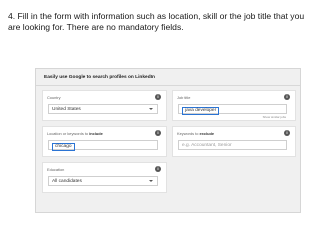  Describe the element at coordinates (232, 109) in the screenshot. I see `job-title-input: java developer` at that location.